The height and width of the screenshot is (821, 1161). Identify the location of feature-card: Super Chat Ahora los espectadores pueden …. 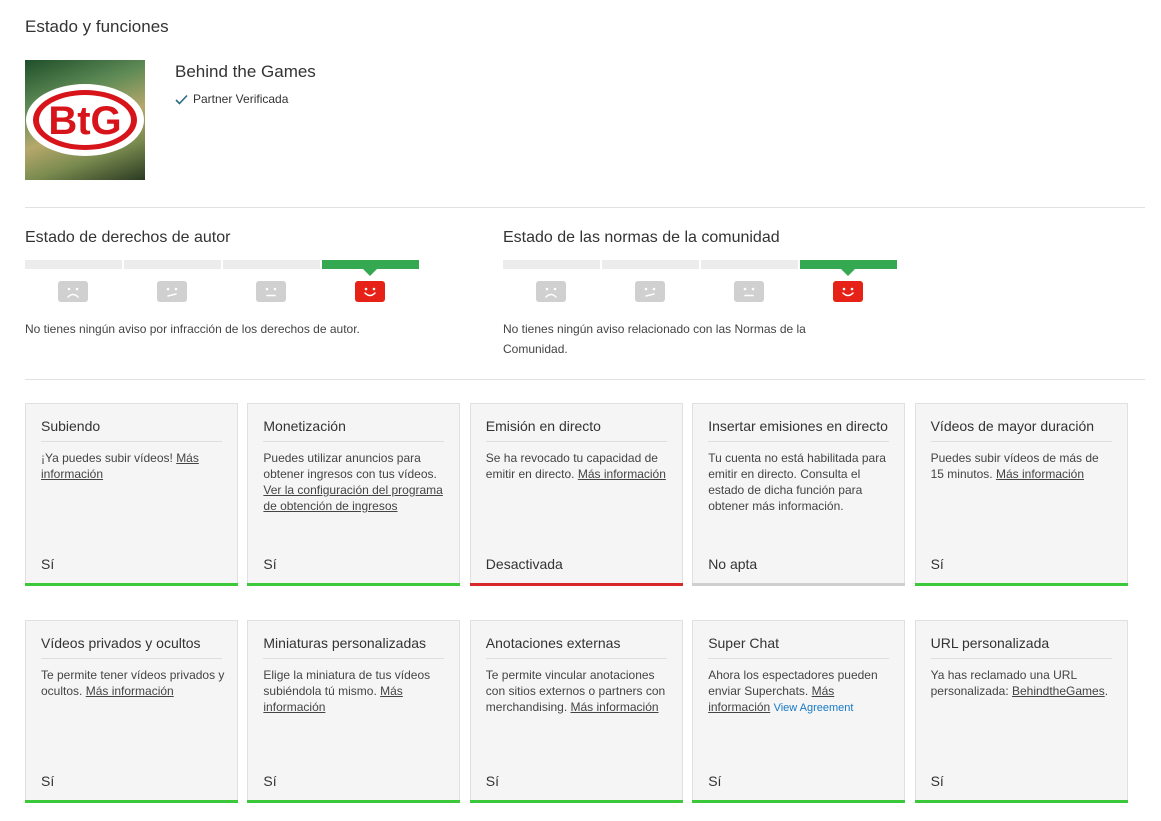
(799, 711).